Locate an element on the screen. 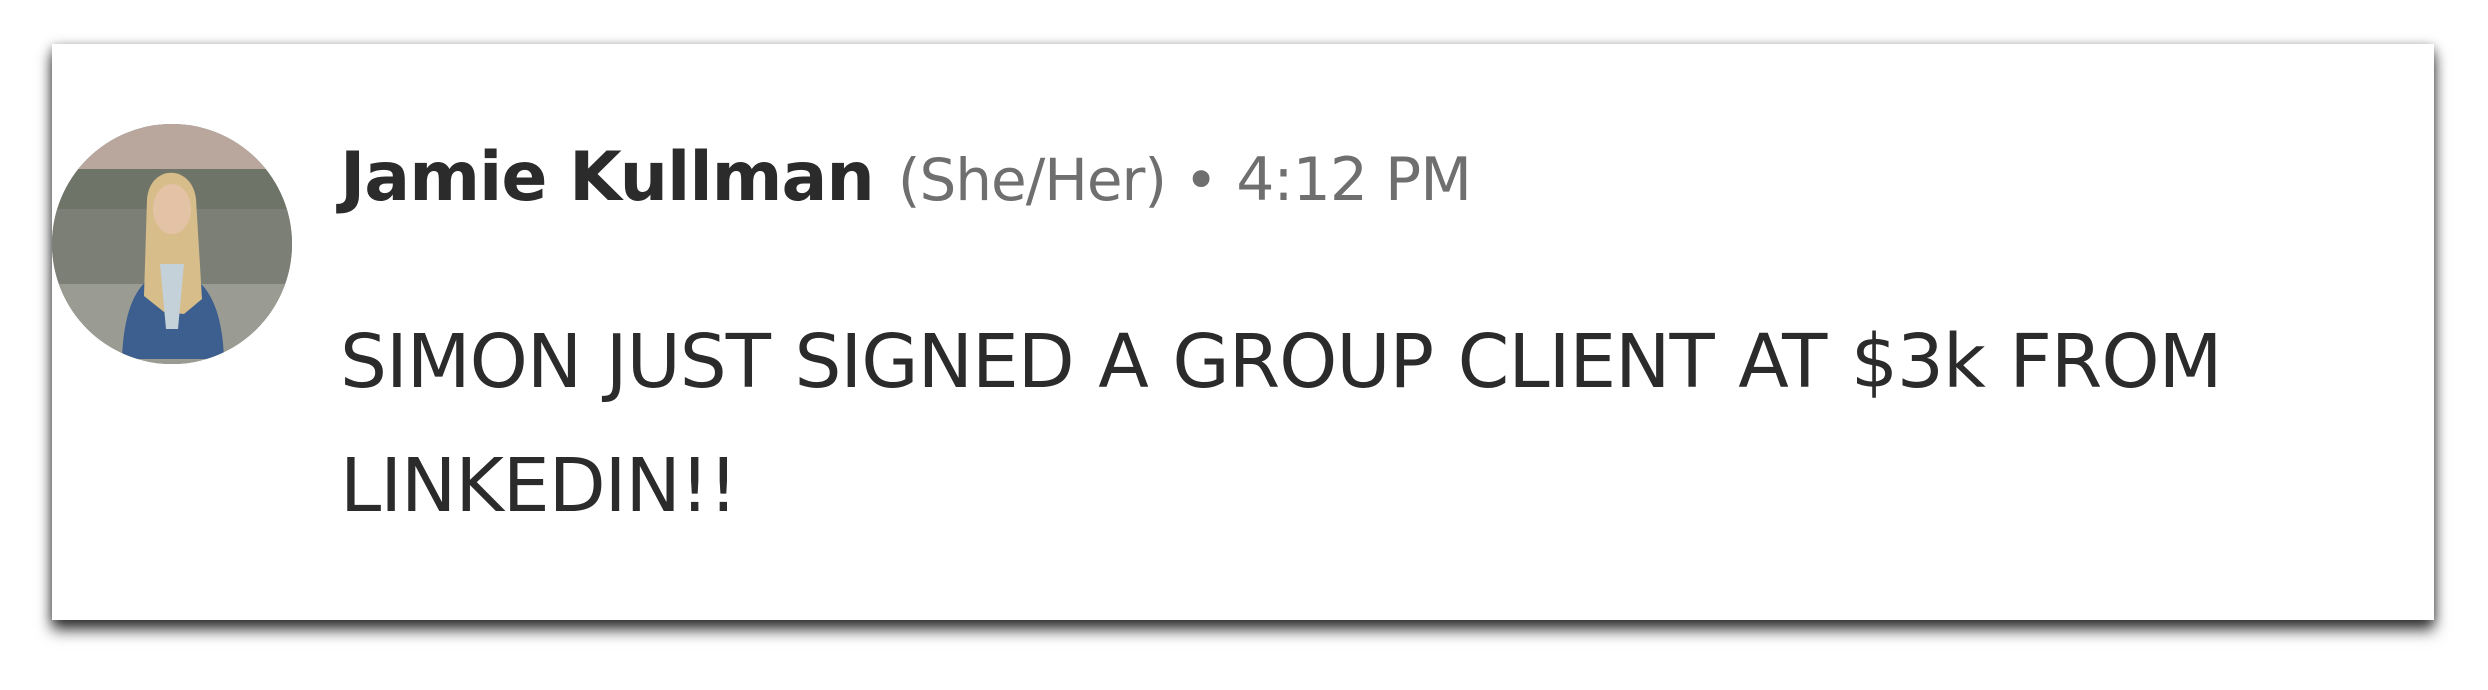 The width and height of the screenshot is (2488, 690). author-name: Jamie Kullman is located at coordinates (607, 177).